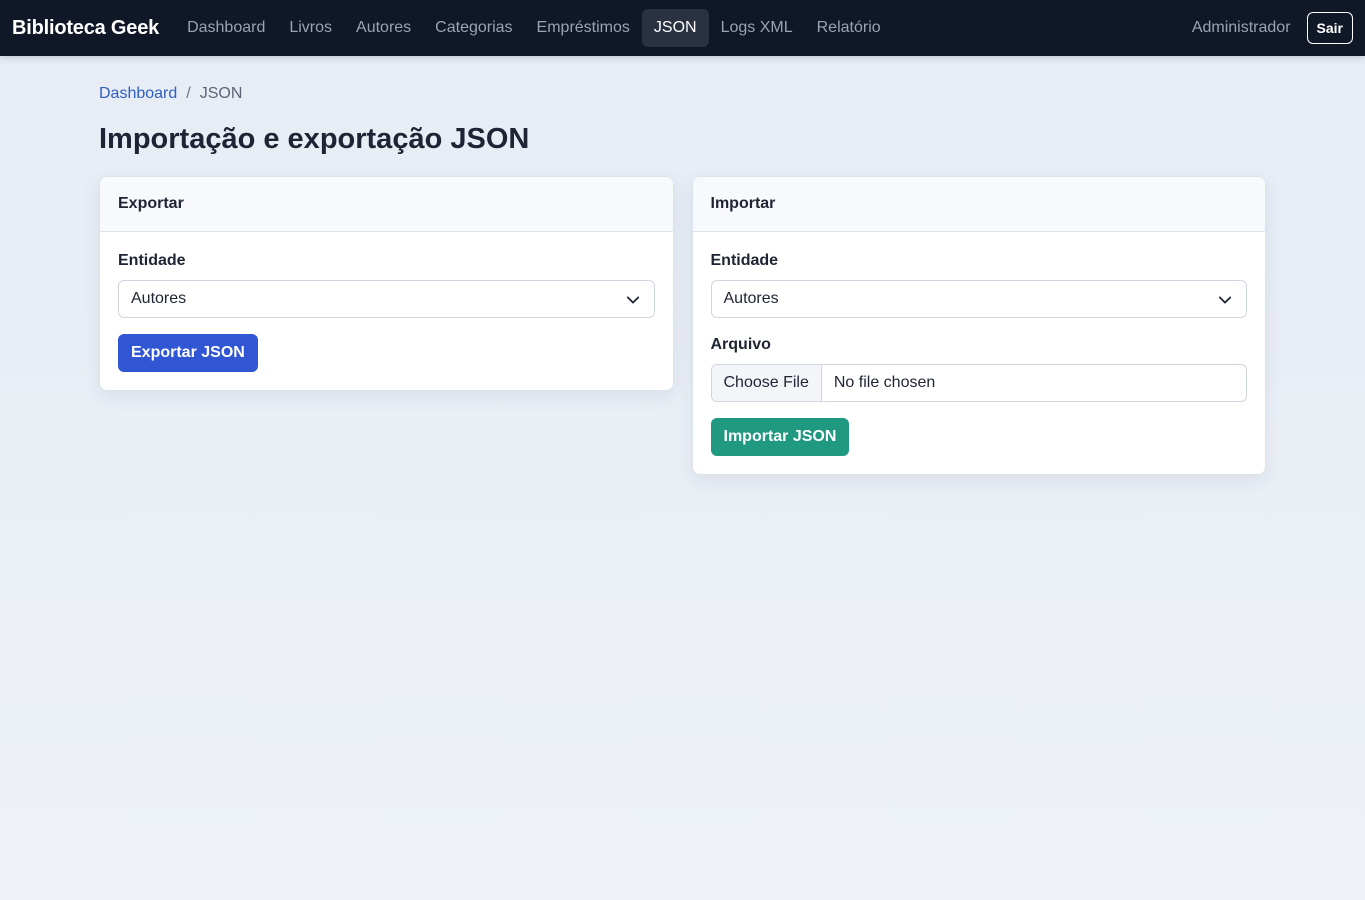 The width and height of the screenshot is (1365, 900). Describe the element at coordinates (744, 260) in the screenshot. I see `import-entity-label: Entidade` at that location.